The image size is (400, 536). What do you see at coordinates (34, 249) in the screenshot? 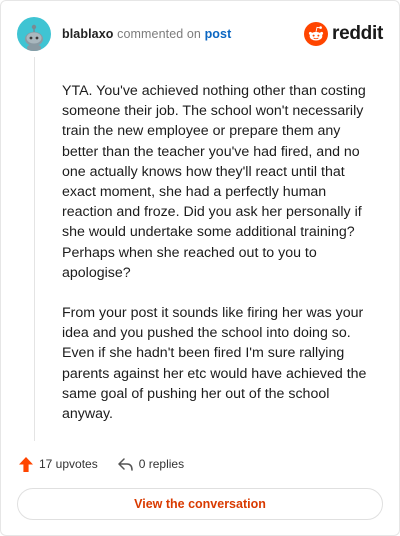
I see `thread-line` at bounding box center [34, 249].